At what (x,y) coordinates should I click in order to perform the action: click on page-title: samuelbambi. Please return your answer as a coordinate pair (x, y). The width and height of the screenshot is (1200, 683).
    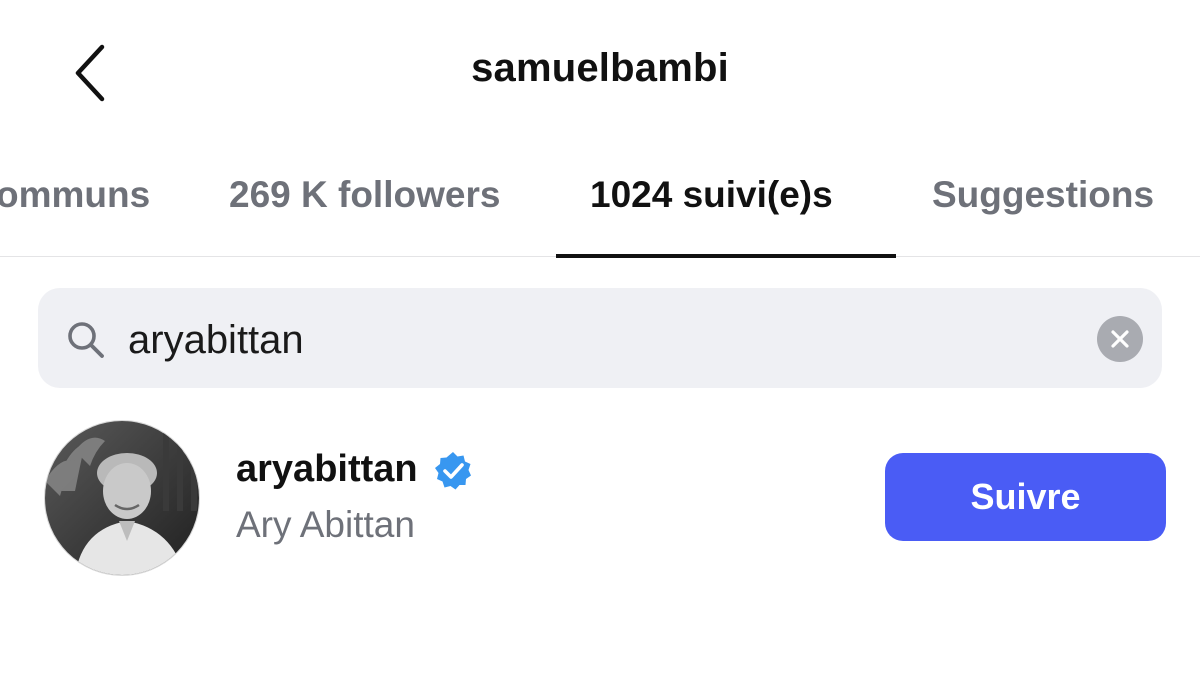
    Looking at the image, I should click on (600, 68).